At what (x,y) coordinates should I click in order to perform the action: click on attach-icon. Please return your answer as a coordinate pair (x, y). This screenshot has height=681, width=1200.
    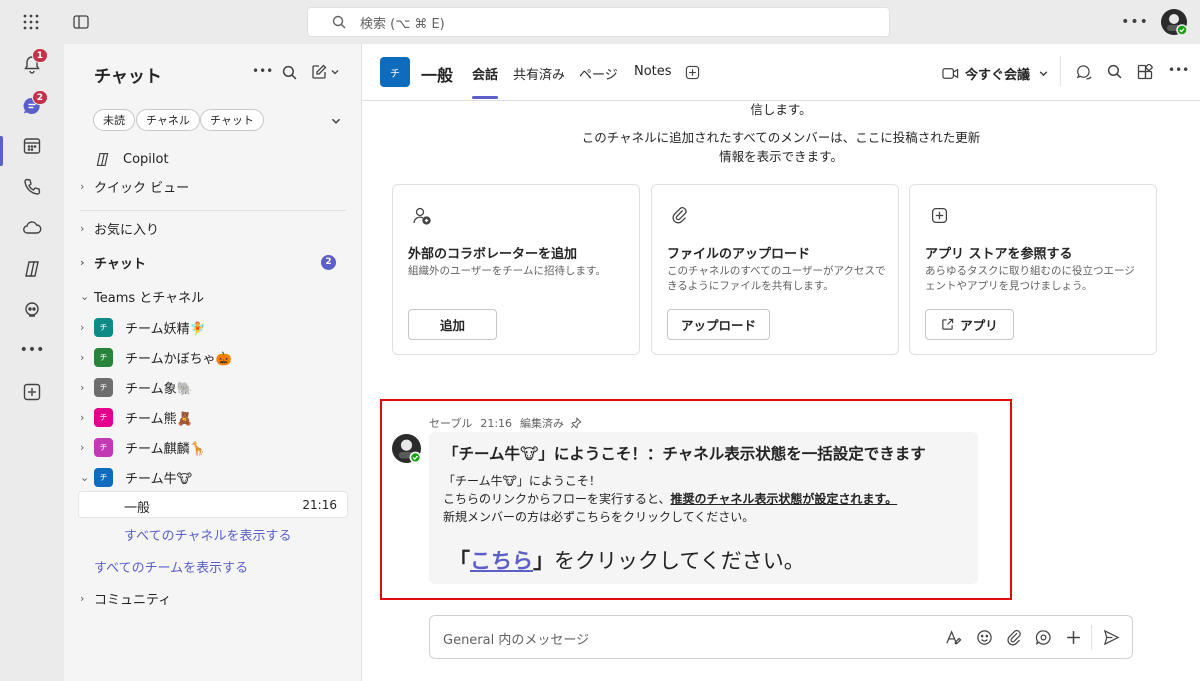
    Looking at the image, I should click on (1014, 637).